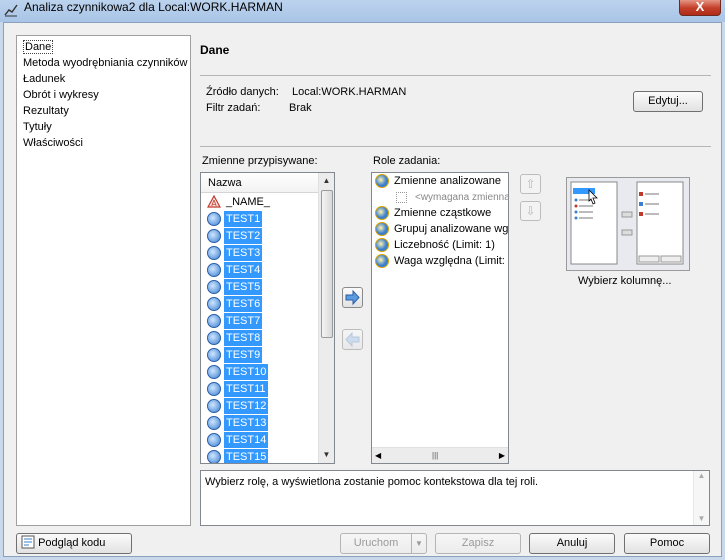  I want to click on close-button: X, so click(700, 8).